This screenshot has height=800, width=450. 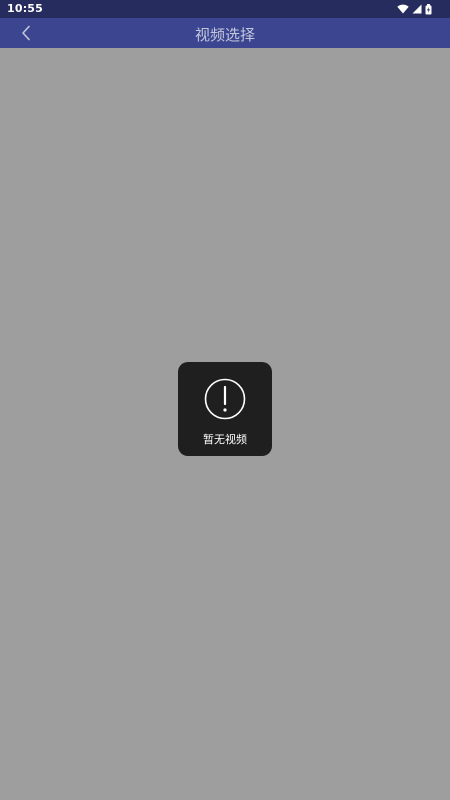 I want to click on app-bar: 视频选择, so click(x=225, y=33).